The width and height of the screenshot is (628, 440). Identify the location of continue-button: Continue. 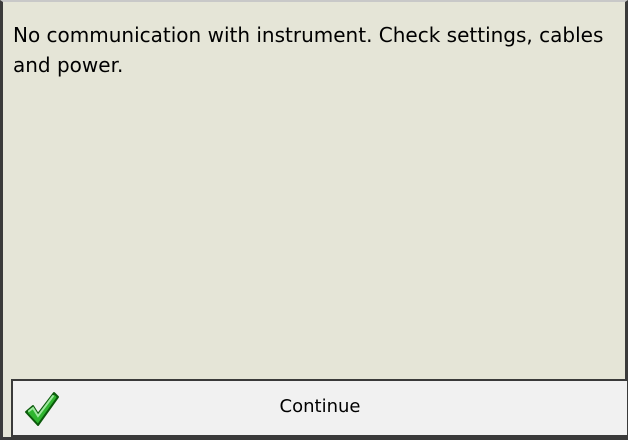
(319, 408).